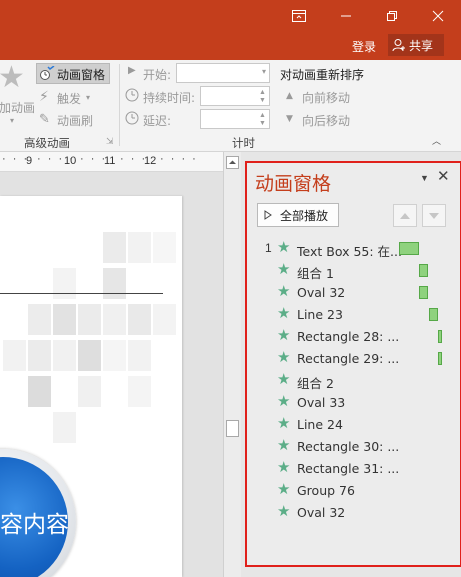  What do you see at coordinates (263, 71) in the screenshot?
I see `chevron-down-icon: ▾` at bounding box center [263, 71].